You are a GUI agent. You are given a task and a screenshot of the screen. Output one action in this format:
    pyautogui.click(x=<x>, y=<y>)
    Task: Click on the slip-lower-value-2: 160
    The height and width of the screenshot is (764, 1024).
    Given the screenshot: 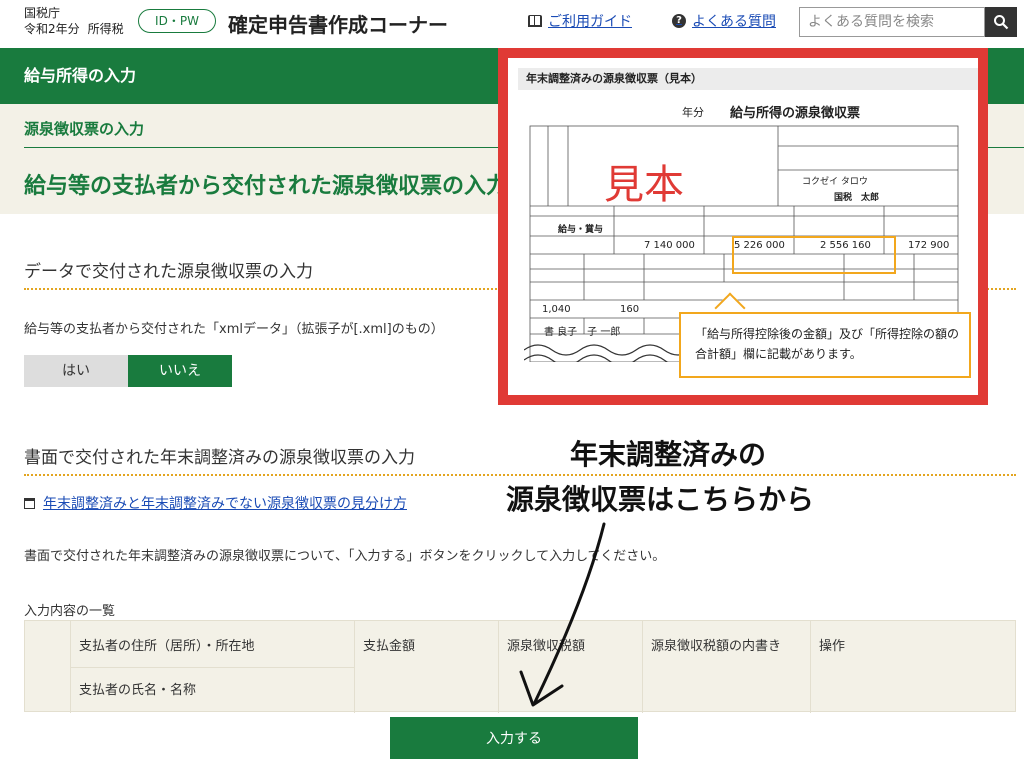 What is the action you would take?
    pyautogui.click(x=630, y=309)
    